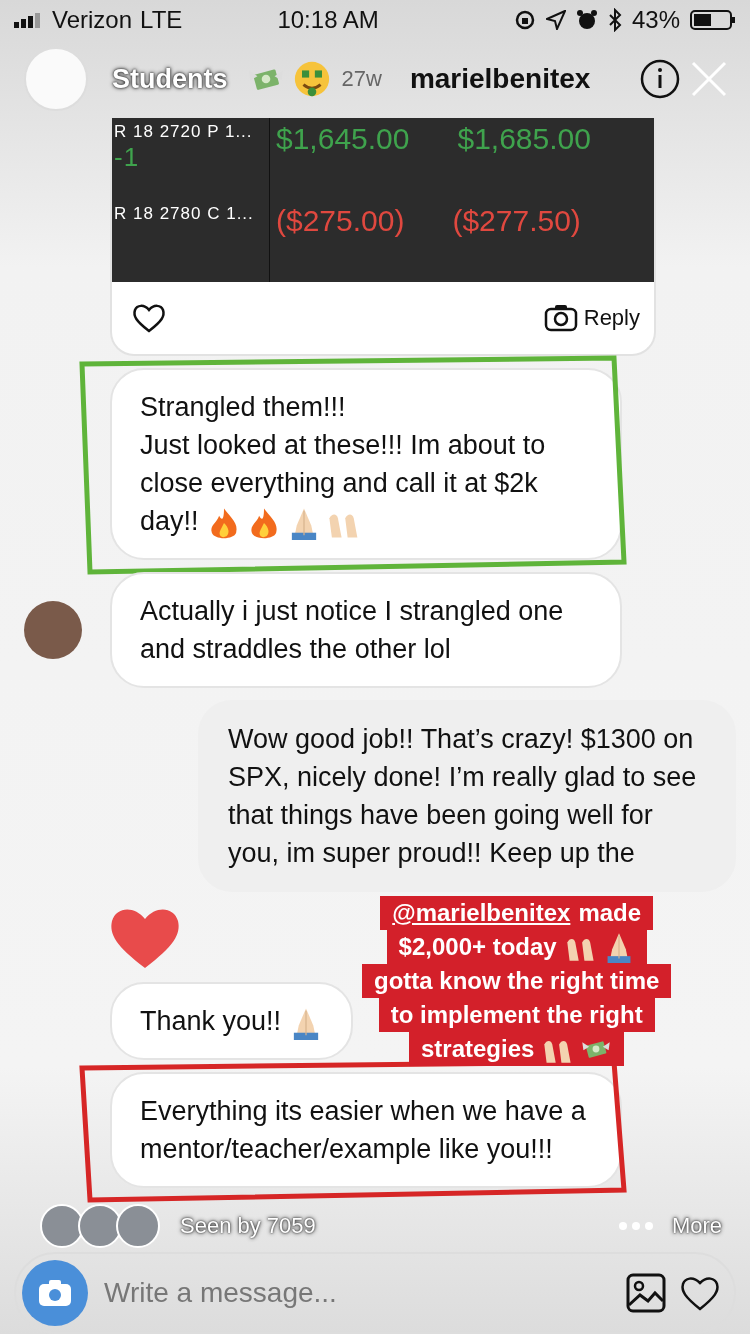  What do you see at coordinates (366, 464) in the screenshot?
I see `message-bubble: Strangled them!!! Just looked at these!!! Im about to close everything and call it at $2k day!!` at bounding box center [366, 464].